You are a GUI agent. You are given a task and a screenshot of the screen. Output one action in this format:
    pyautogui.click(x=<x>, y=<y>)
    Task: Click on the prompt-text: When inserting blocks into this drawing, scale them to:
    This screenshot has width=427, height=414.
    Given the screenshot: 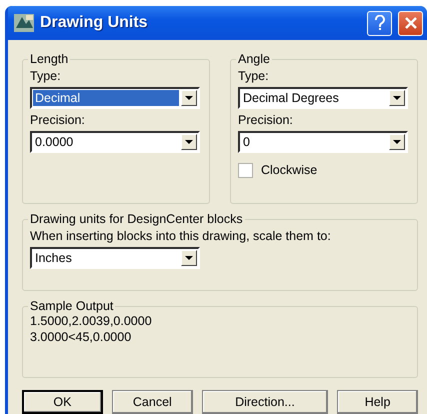 What is the action you would take?
    pyautogui.click(x=181, y=236)
    